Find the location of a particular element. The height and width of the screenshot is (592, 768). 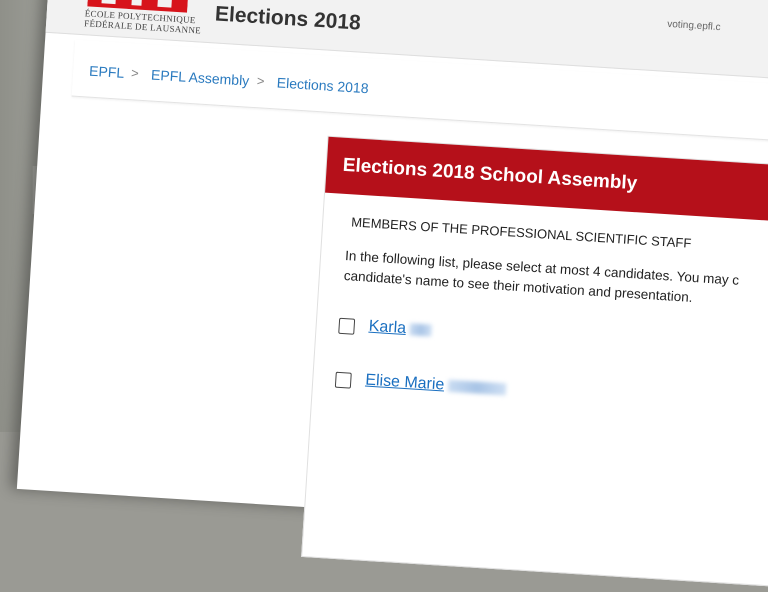

candidate-first-name: Karla is located at coordinates (387, 327).